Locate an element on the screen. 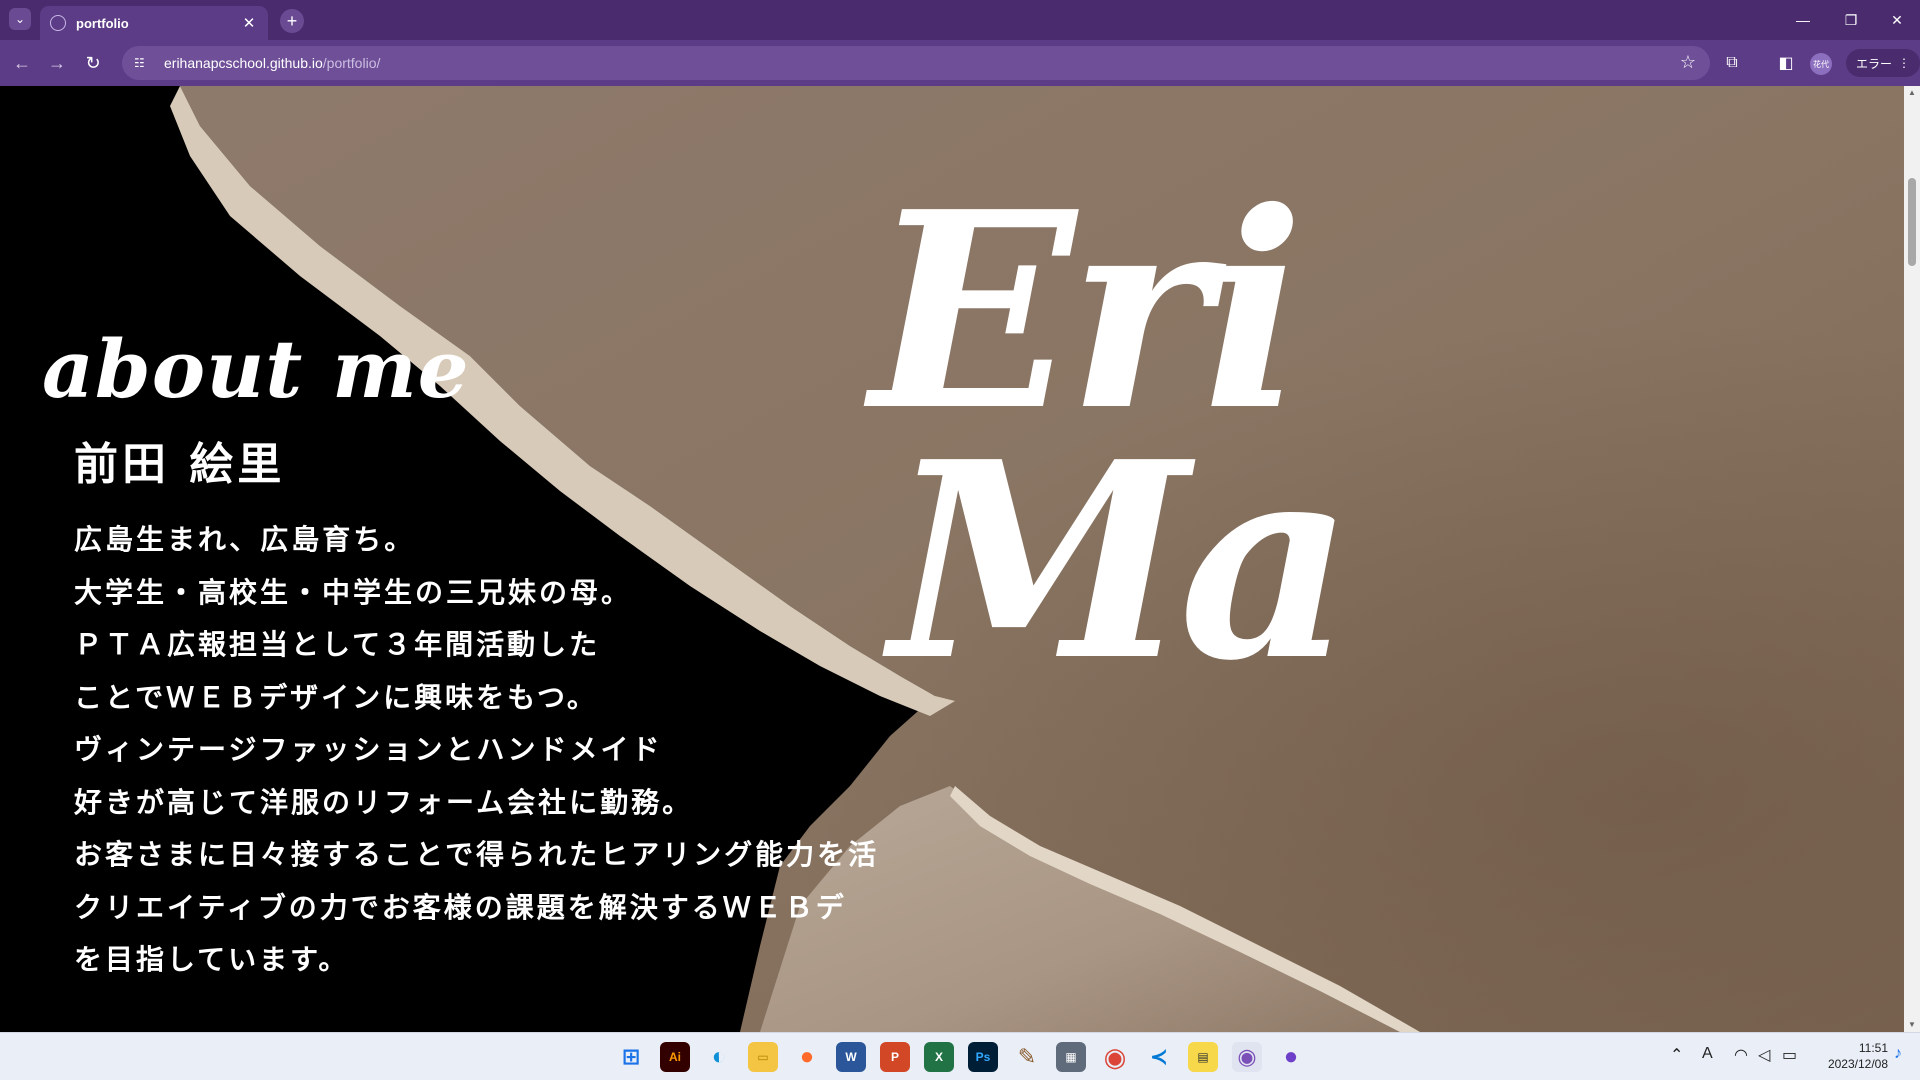  minimize-button: — is located at coordinates (1803, 20).